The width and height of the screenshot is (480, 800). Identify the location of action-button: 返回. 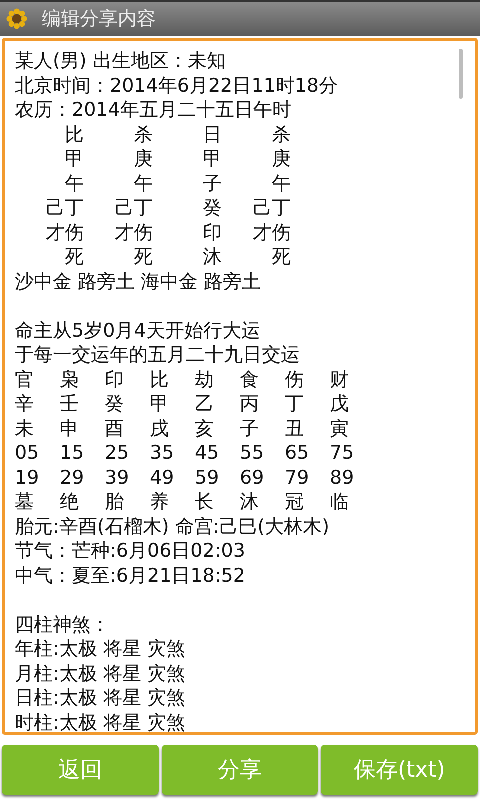
(80, 770).